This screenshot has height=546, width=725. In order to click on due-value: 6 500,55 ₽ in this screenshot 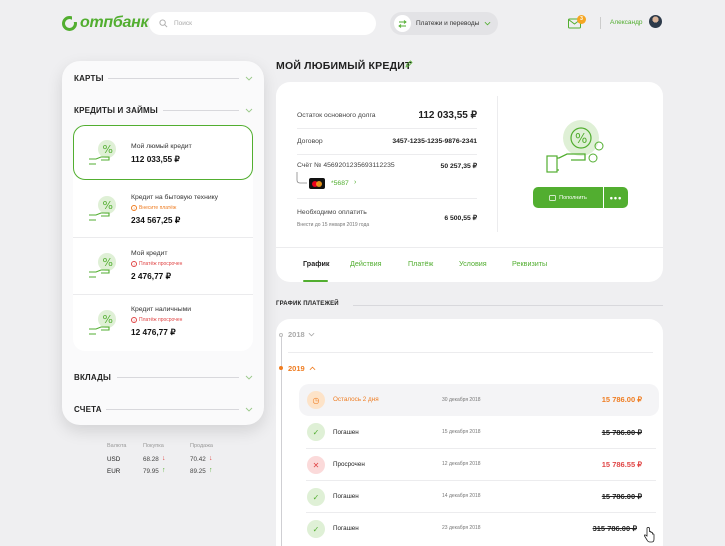, I will do `click(460, 218)`.